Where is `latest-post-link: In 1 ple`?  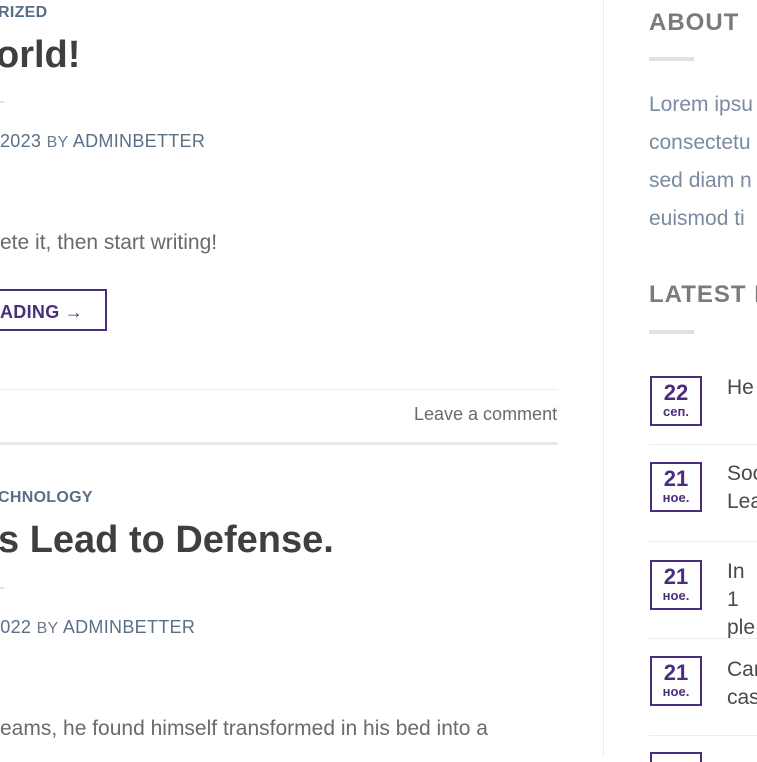
latest-post-link: In 1 ple is located at coordinates (742, 600).